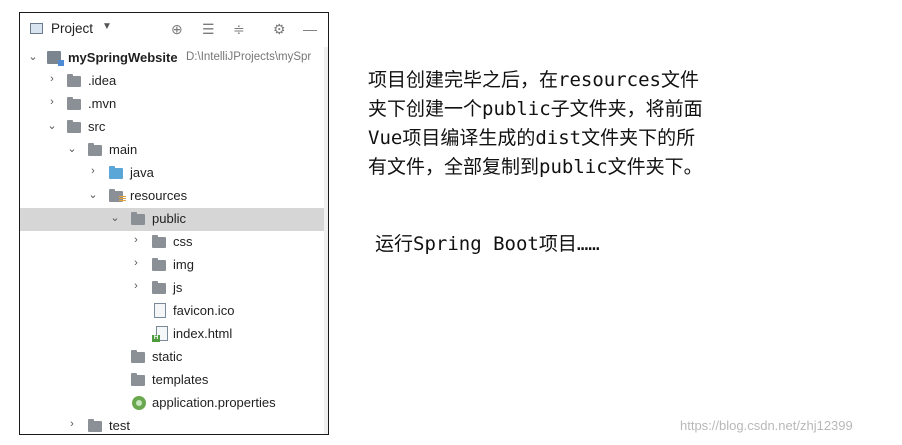 This screenshot has width=902, height=445. What do you see at coordinates (766, 425) in the screenshot?
I see `watermark: https://blog.csdn.net/zhj12399` at bounding box center [766, 425].